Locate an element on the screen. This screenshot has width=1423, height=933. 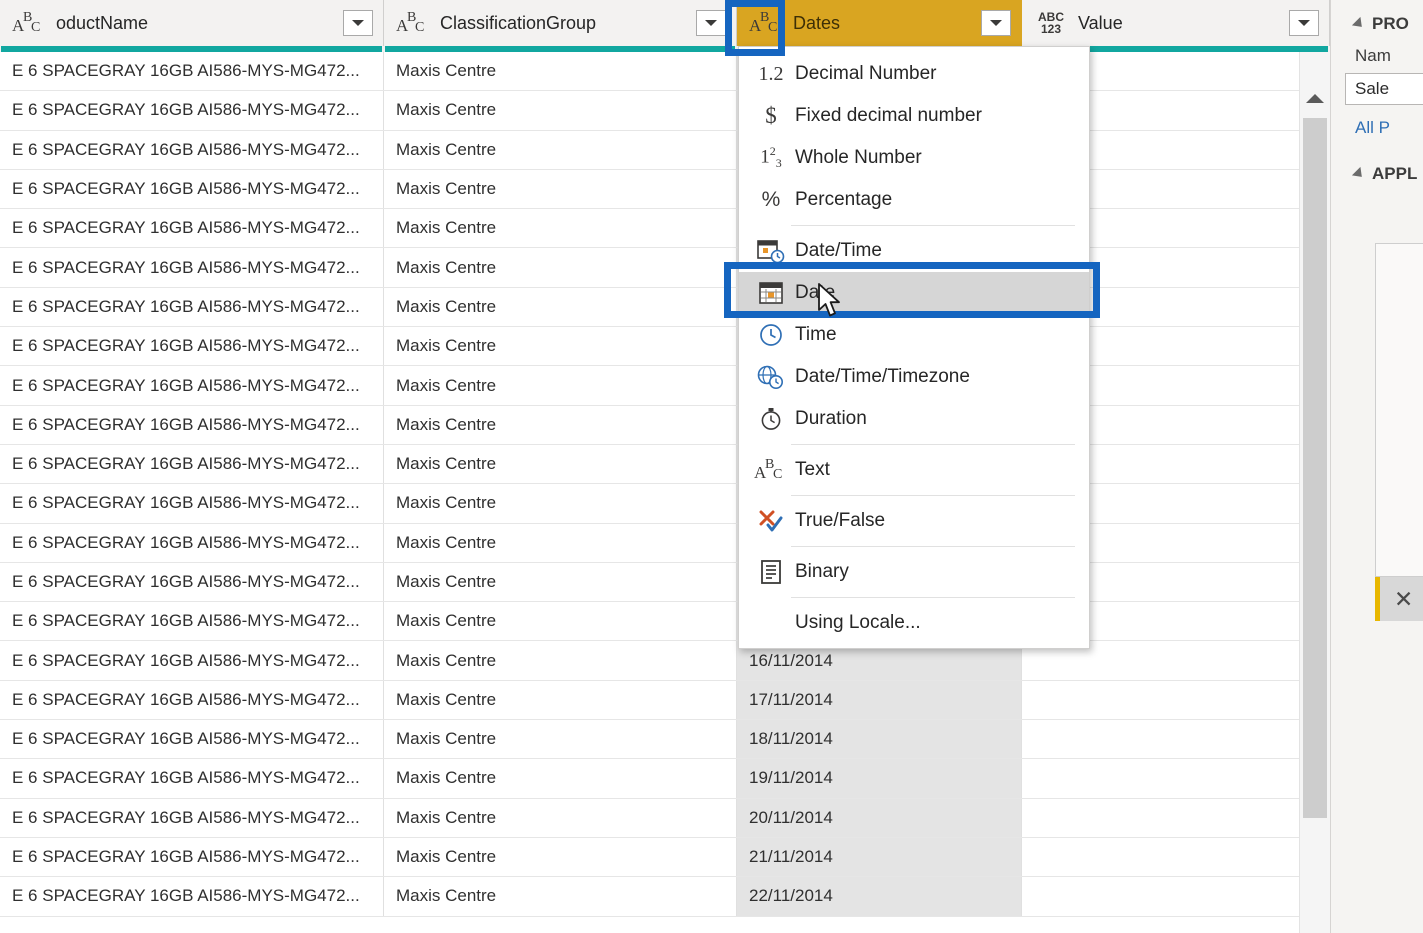
menu-item-date: Date is located at coordinates (914, 293).